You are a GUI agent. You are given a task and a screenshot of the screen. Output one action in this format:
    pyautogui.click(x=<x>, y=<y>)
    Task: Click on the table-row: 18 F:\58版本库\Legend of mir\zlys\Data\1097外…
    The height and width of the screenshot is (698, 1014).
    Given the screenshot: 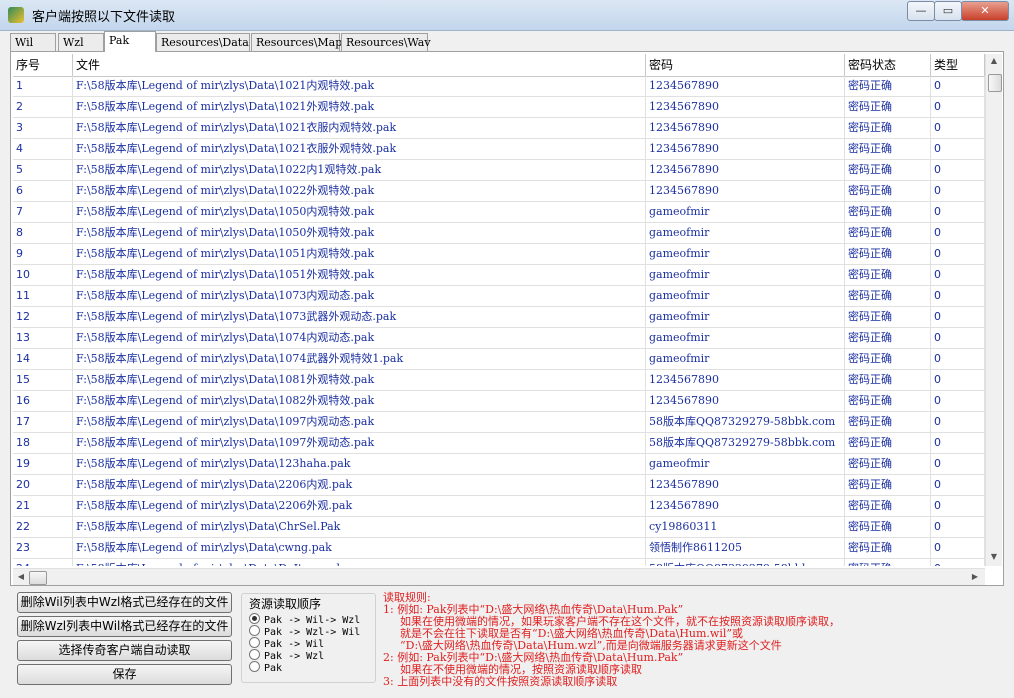 What is the action you would take?
    pyautogui.click(x=499, y=443)
    